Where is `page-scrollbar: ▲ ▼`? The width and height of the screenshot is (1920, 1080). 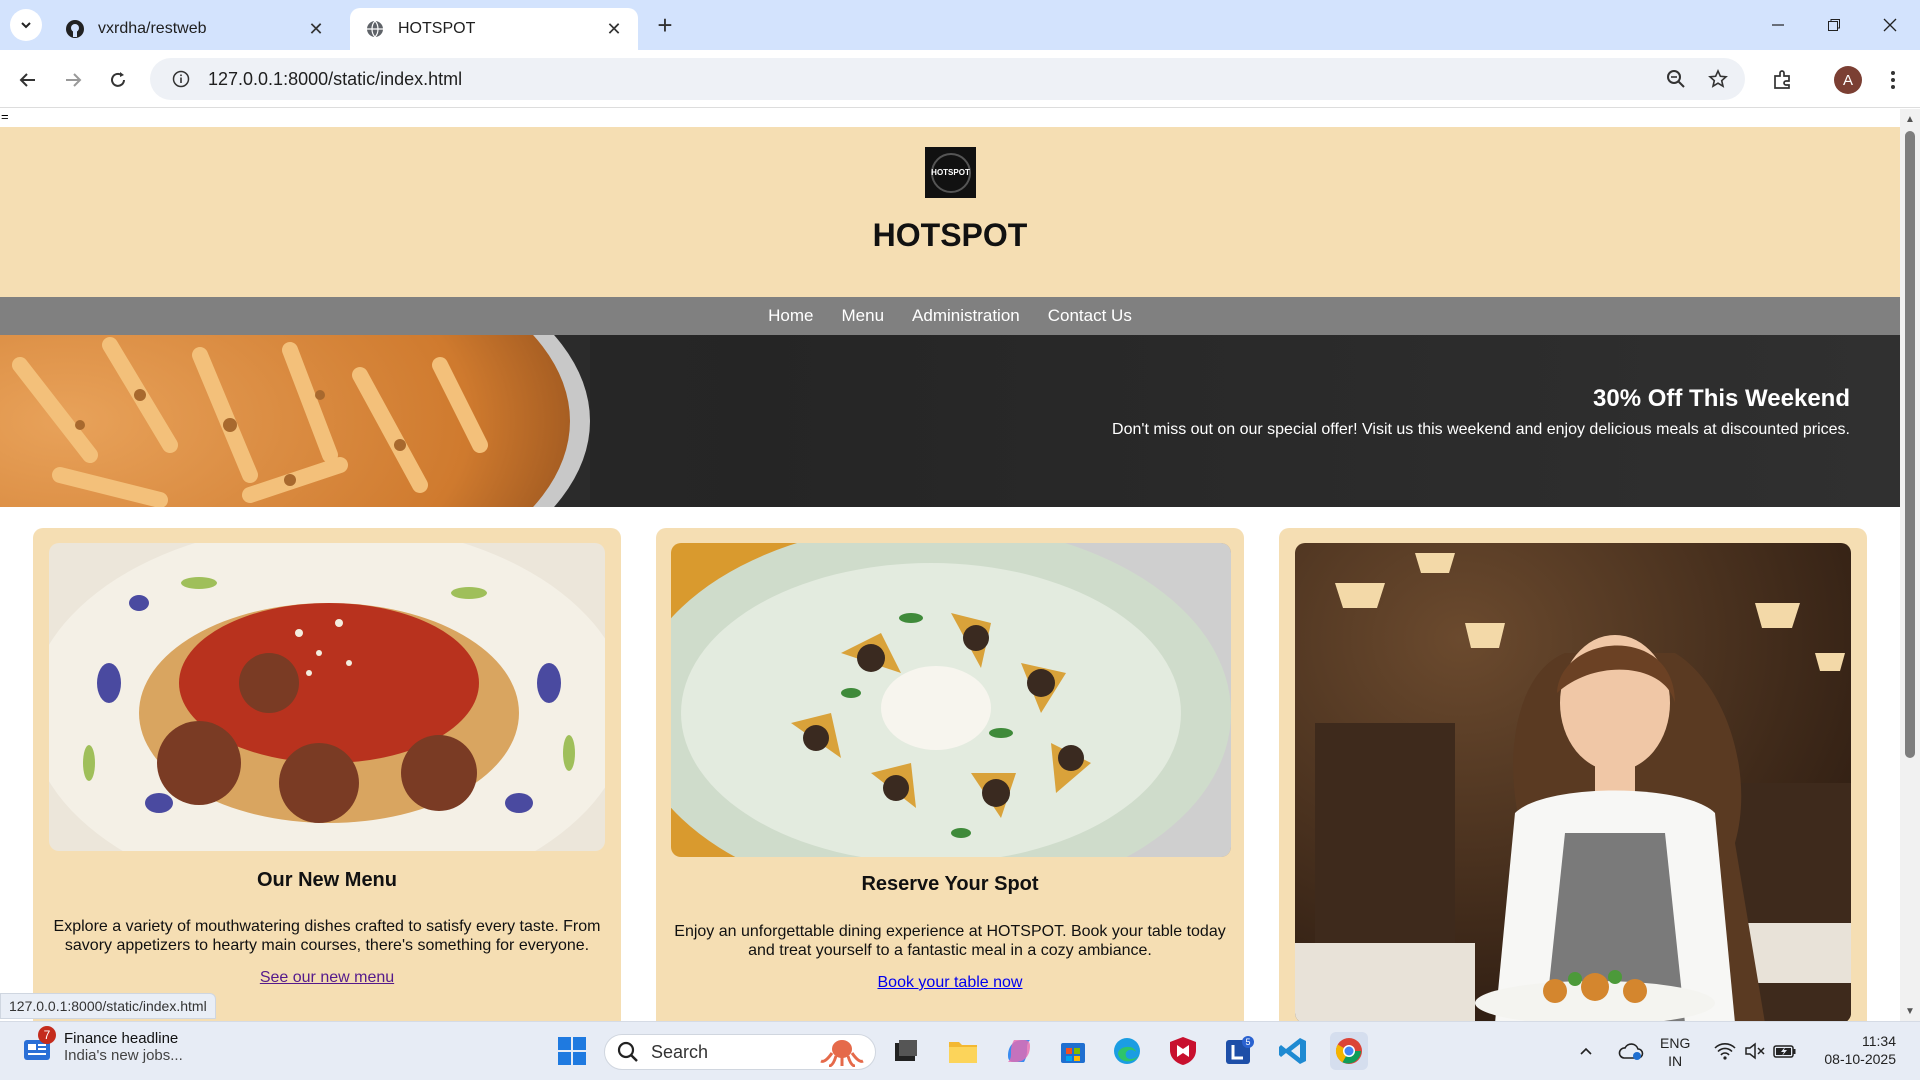 page-scrollbar: ▲ ▼ is located at coordinates (1910, 565).